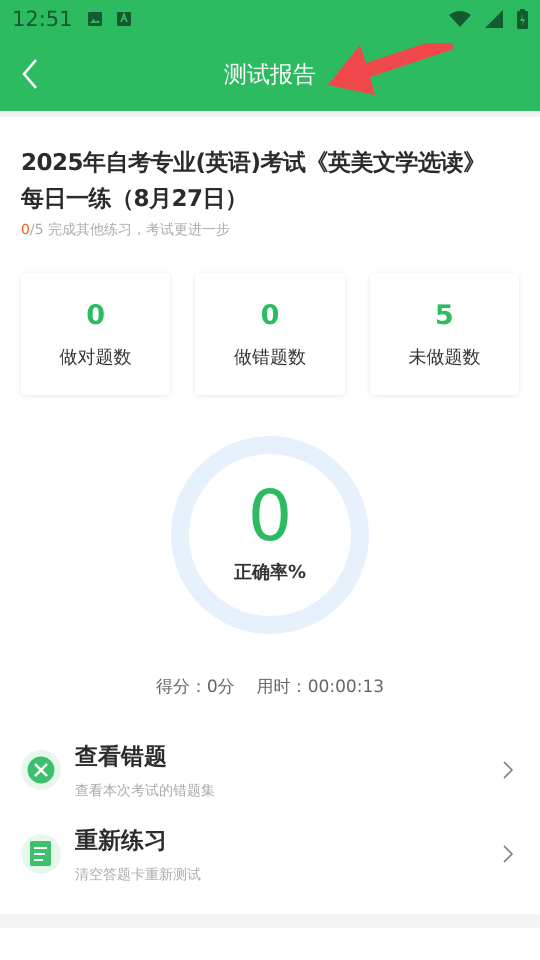  I want to click on exam-title: 2025年自考专业(英语)考试《英美文学选读》每日一练（8月27日）, so click(254, 181).